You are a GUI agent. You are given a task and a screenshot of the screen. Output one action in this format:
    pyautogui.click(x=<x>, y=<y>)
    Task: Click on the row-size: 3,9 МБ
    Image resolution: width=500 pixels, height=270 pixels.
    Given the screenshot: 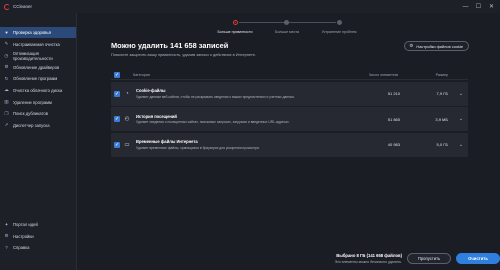 What is the action you would take?
    pyautogui.click(x=441, y=119)
    